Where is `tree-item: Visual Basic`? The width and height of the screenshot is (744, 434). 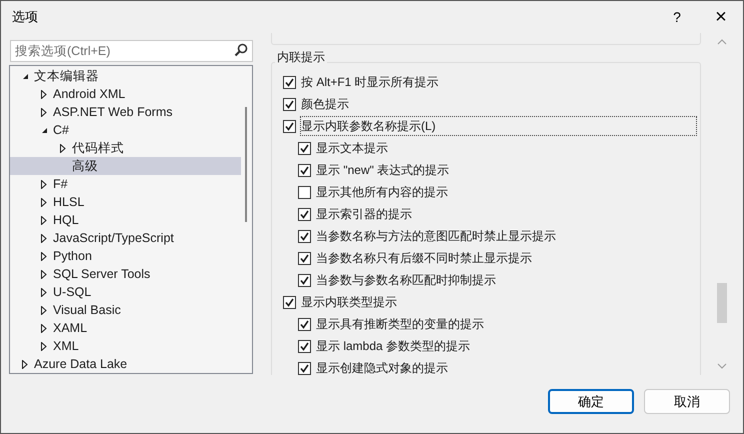
tree-item: Visual Basic is located at coordinates (125, 310).